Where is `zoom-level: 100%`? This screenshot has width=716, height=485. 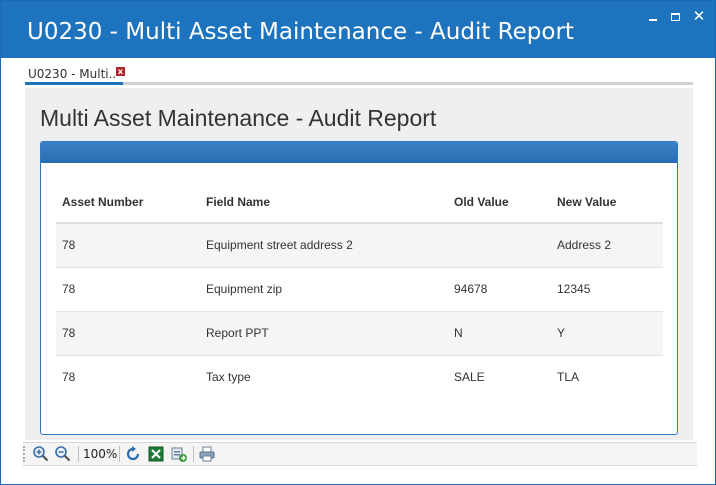
zoom-level: 100% is located at coordinates (100, 454).